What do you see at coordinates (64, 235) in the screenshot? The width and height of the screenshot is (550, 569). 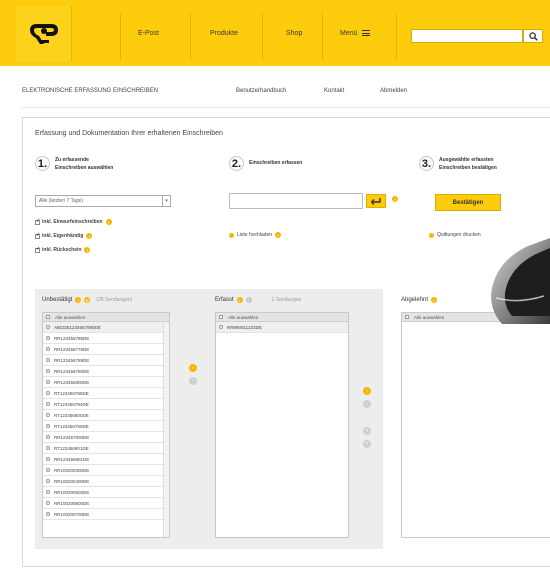 I see `check-eigenhaendig: inkl. Eigenhändigi` at bounding box center [64, 235].